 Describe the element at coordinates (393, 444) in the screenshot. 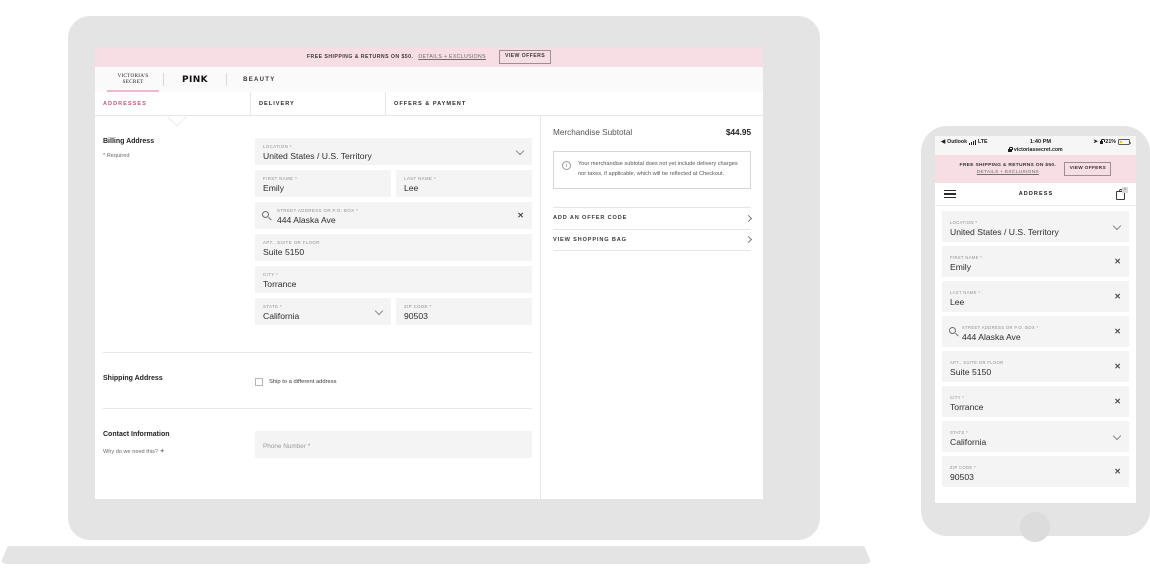

I see `phone-number-field: Phone Number *` at that location.